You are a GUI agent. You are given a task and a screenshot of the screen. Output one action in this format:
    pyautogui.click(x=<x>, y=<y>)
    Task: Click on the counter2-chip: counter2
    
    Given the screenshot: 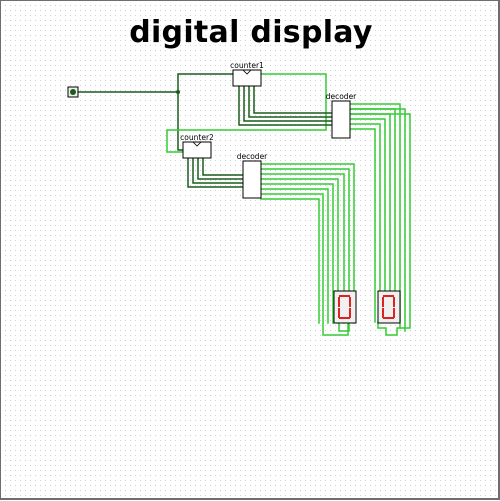 What is the action you would take?
    pyautogui.click(x=197, y=146)
    